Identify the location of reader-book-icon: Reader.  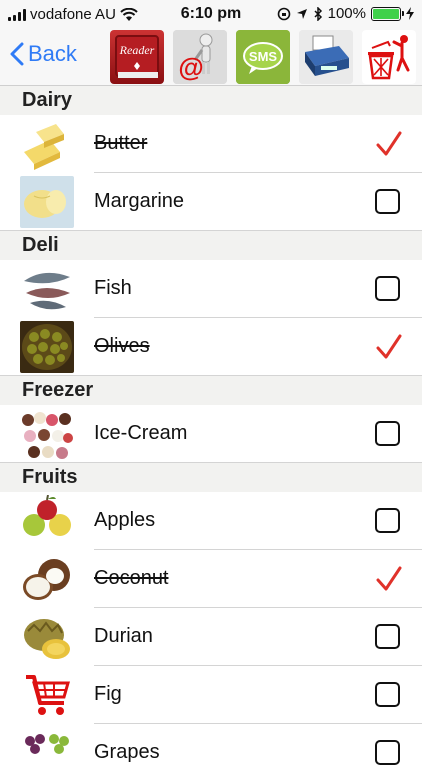
(137, 56).